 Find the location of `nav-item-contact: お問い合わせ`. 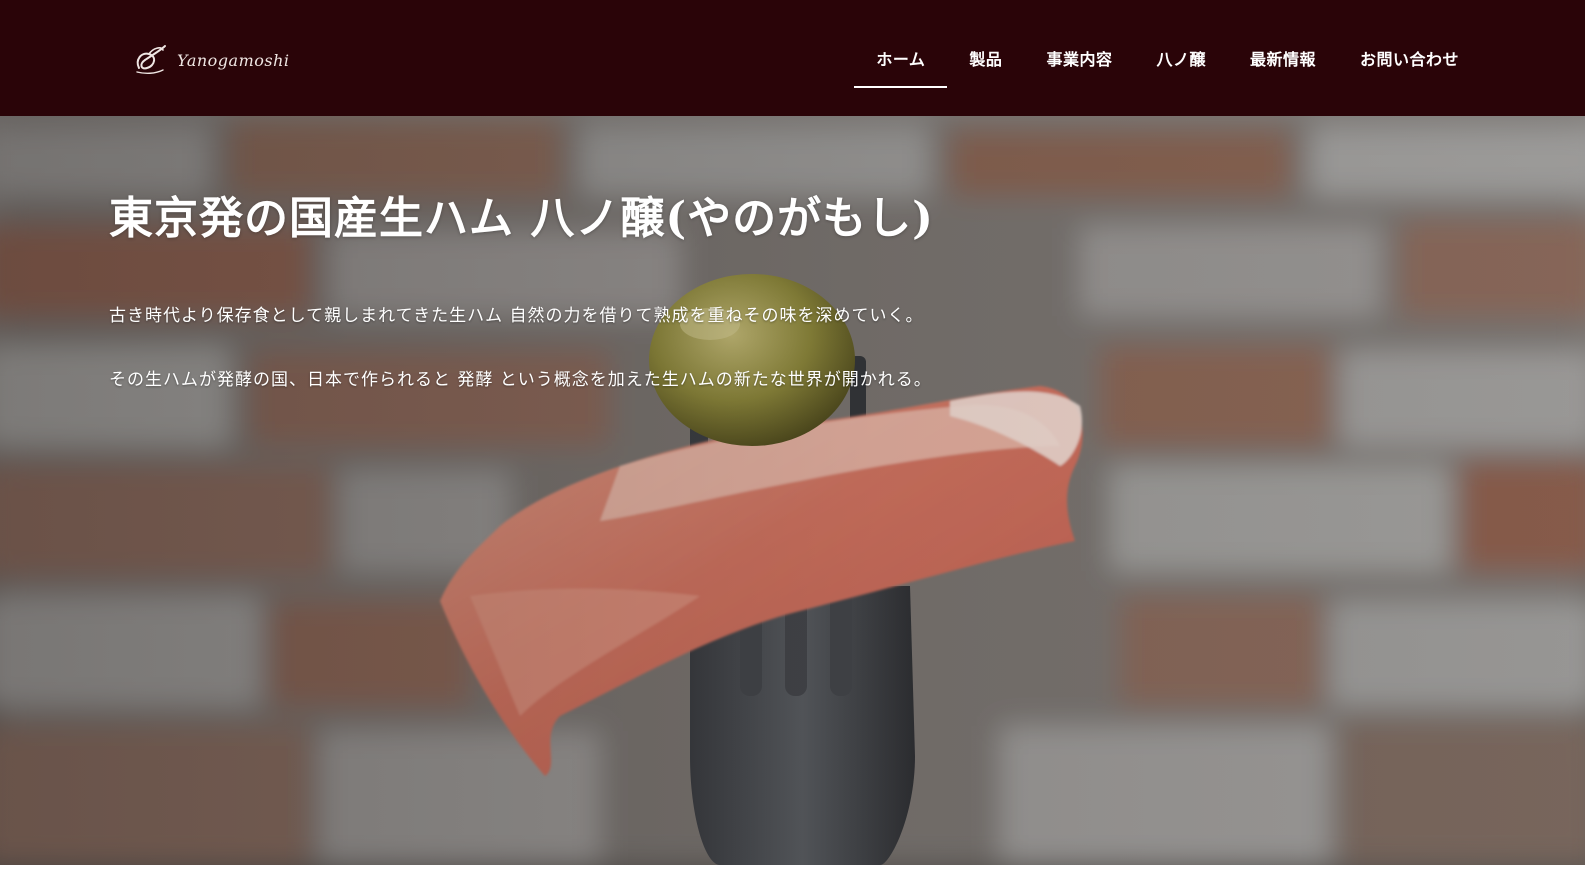

nav-item-contact: お問い合わせ is located at coordinates (1409, 44).